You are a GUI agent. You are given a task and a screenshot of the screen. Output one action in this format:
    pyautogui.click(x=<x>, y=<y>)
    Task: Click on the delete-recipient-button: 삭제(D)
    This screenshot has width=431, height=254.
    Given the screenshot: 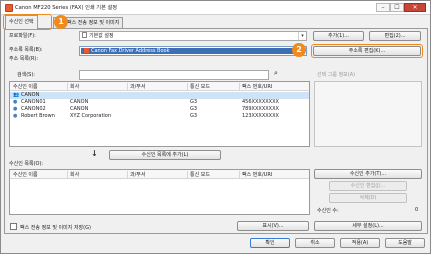 What is the action you would take?
    pyautogui.click(x=368, y=198)
    